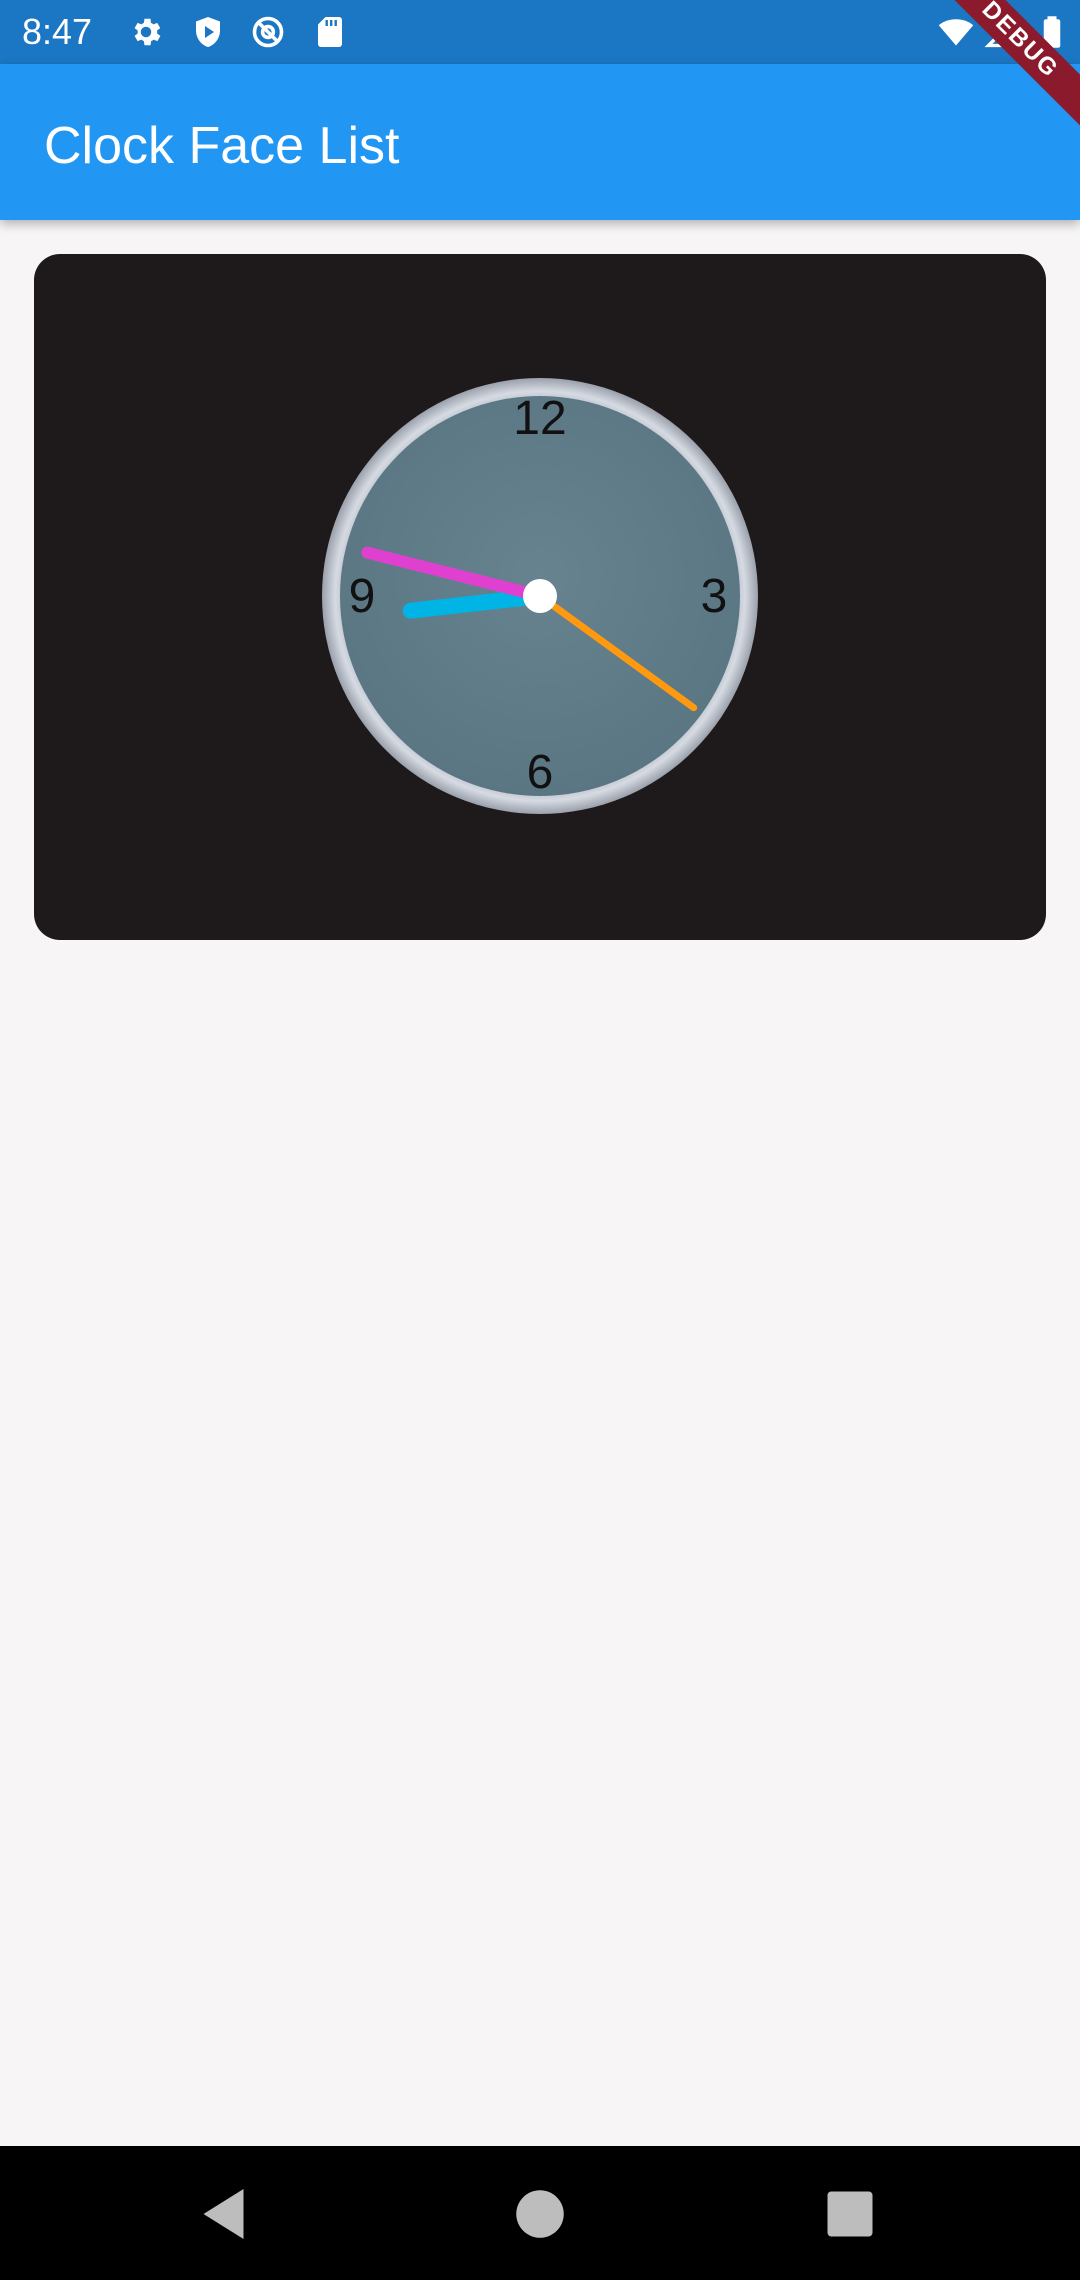 Image resolution: width=1080 pixels, height=2280 pixels. Describe the element at coordinates (208, 32) in the screenshot. I see `shield-icon` at that location.